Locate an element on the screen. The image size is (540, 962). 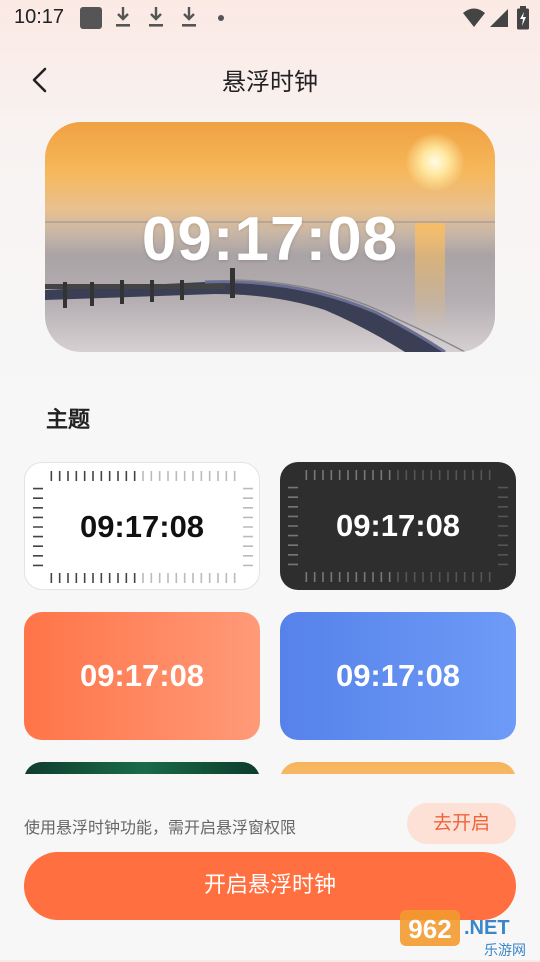
battery-charging-icon is located at coordinates (523, 18).